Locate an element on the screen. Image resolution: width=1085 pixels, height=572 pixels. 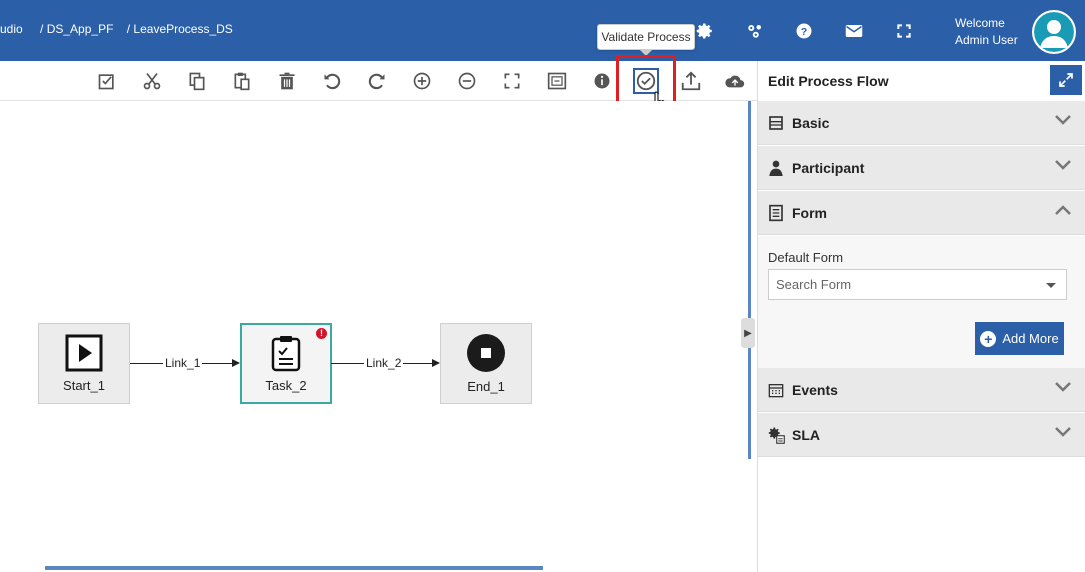
expand-panel-button is located at coordinates (1066, 80).